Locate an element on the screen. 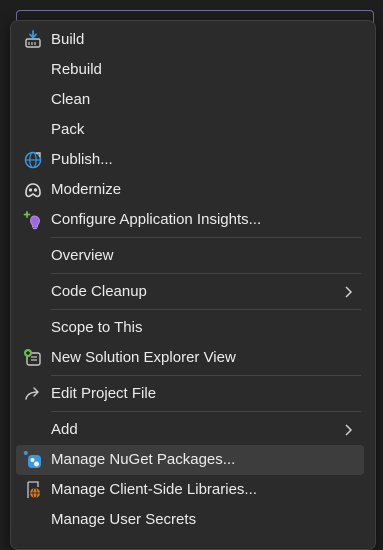 The image size is (383, 550). menu-item-label: Build is located at coordinates (68, 39).